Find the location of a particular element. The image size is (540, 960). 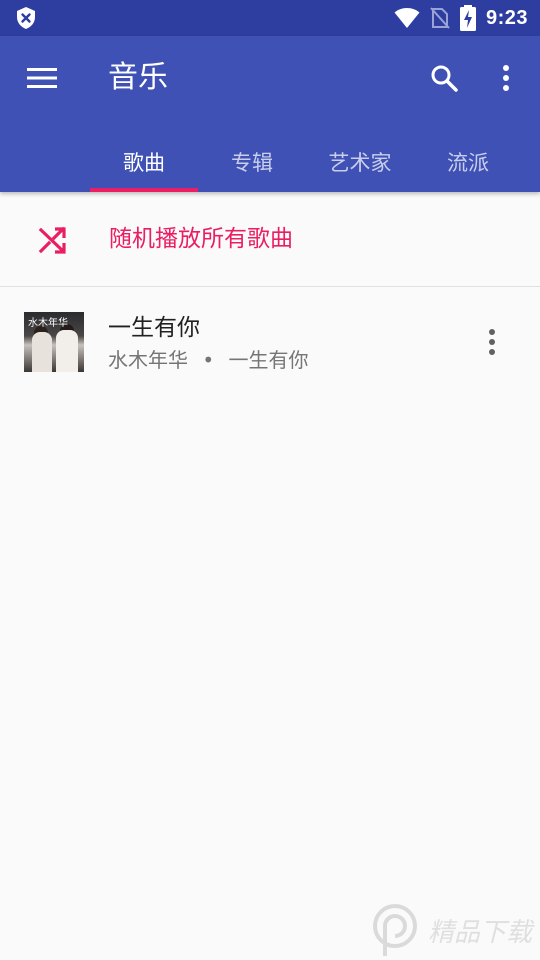

album-cover: 水木年华 is located at coordinates (54, 342).